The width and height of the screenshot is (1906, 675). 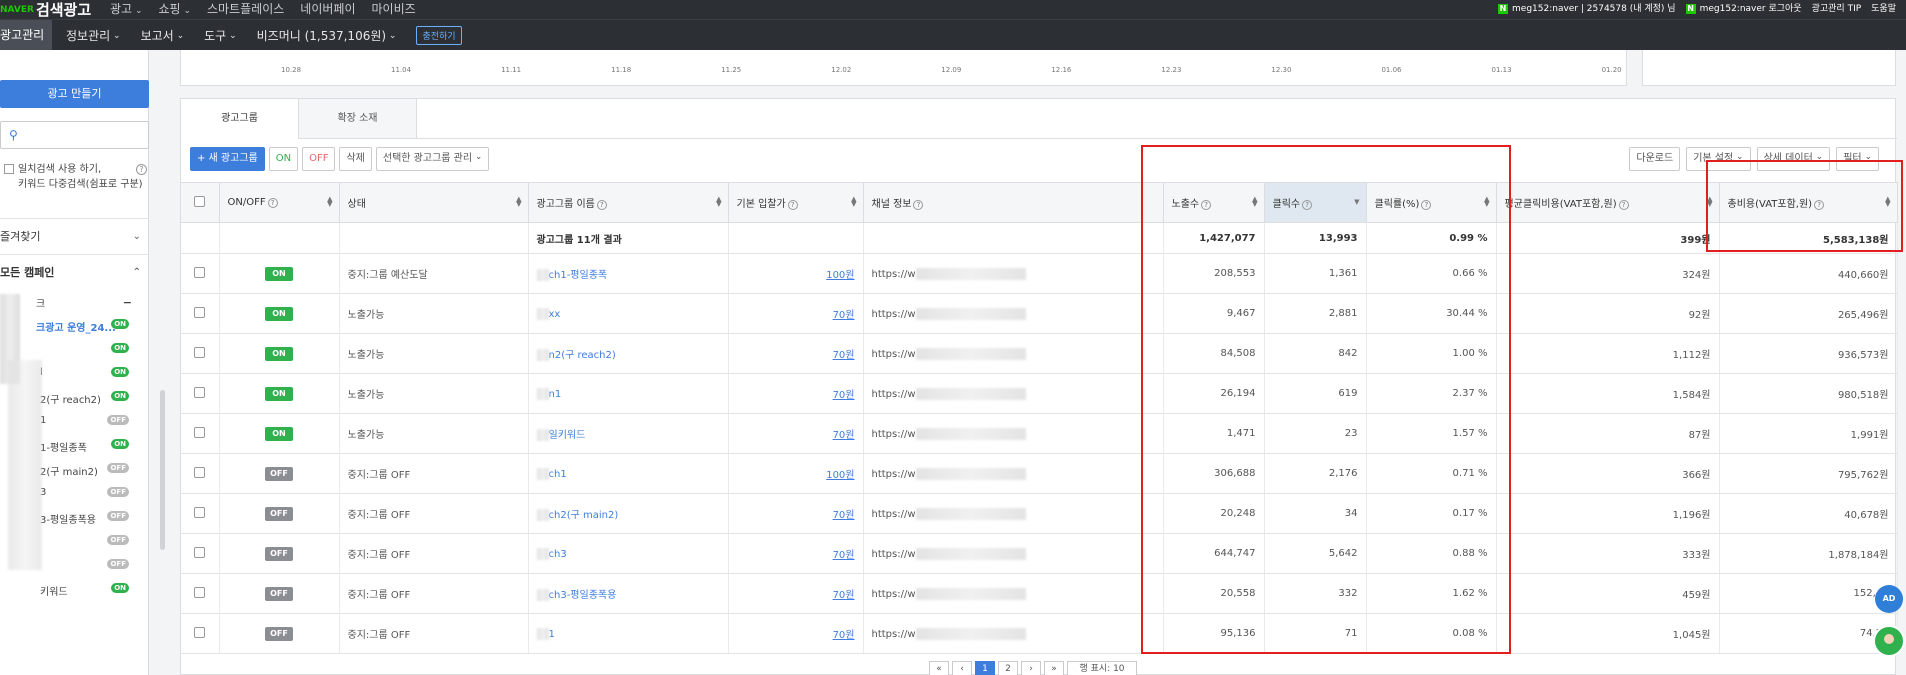 I want to click on campaign-item: 크 −, so click(x=74, y=302).